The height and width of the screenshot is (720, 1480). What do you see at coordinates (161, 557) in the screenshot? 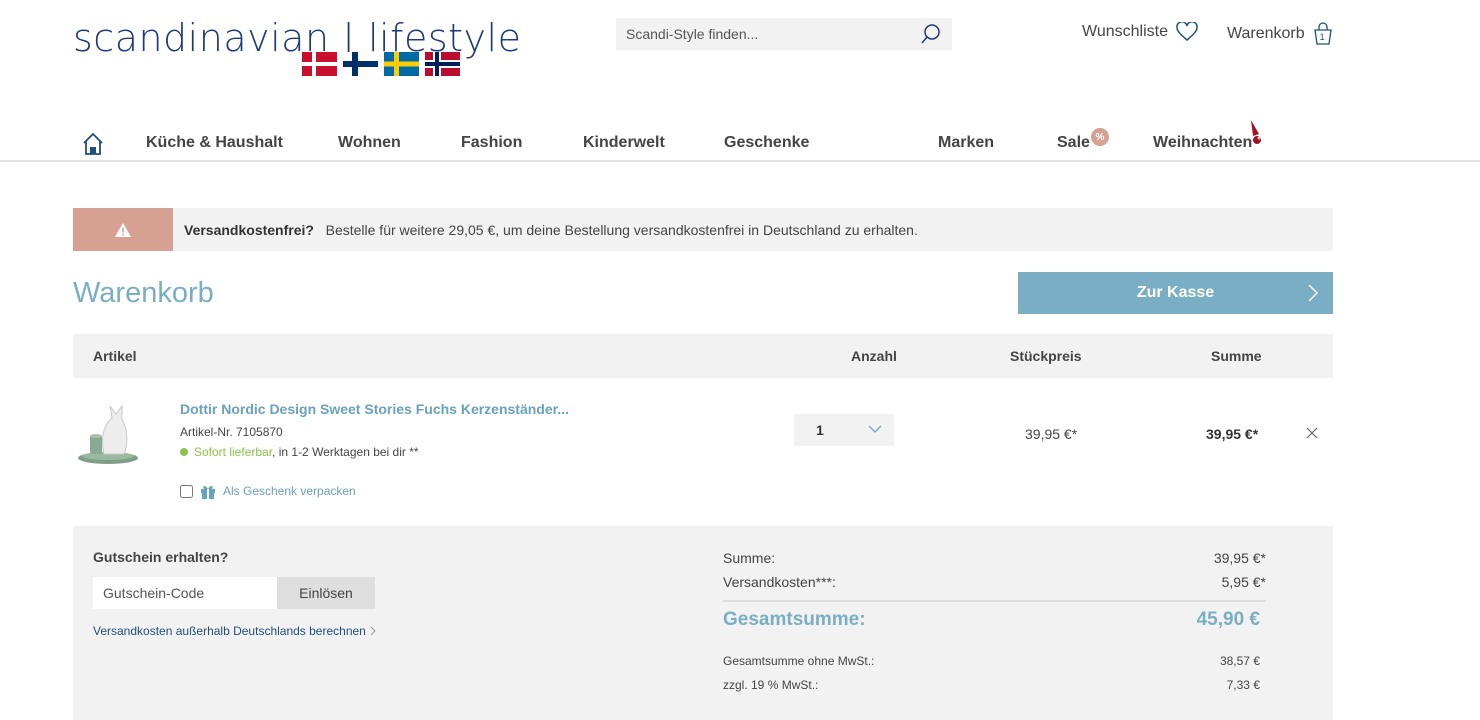
I see `coupon-title: Gutschein erhalten?` at bounding box center [161, 557].